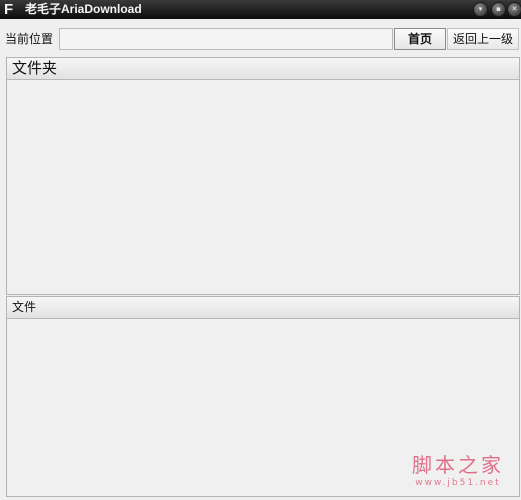  Describe the element at coordinates (420, 39) in the screenshot. I see `home-button: 首页` at that location.